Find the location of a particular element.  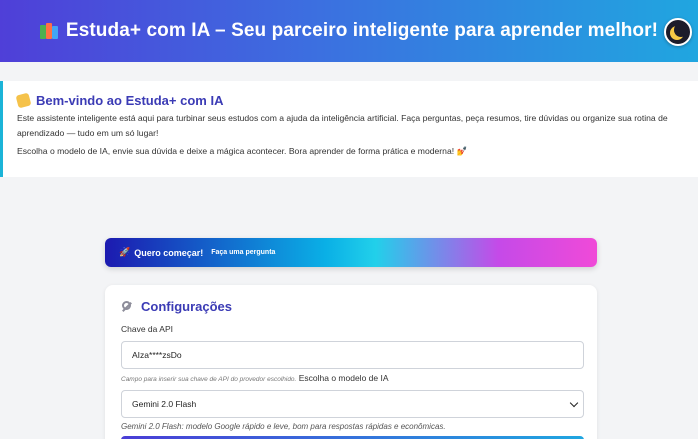

api-key-label: Chave da API is located at coordinates (147, 329).